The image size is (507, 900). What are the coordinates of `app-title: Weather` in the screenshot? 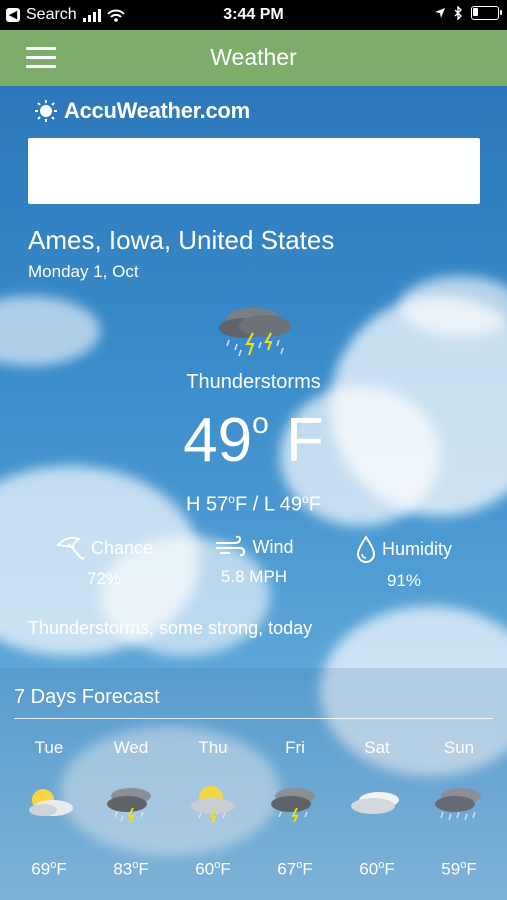 It's located at (253, 57).